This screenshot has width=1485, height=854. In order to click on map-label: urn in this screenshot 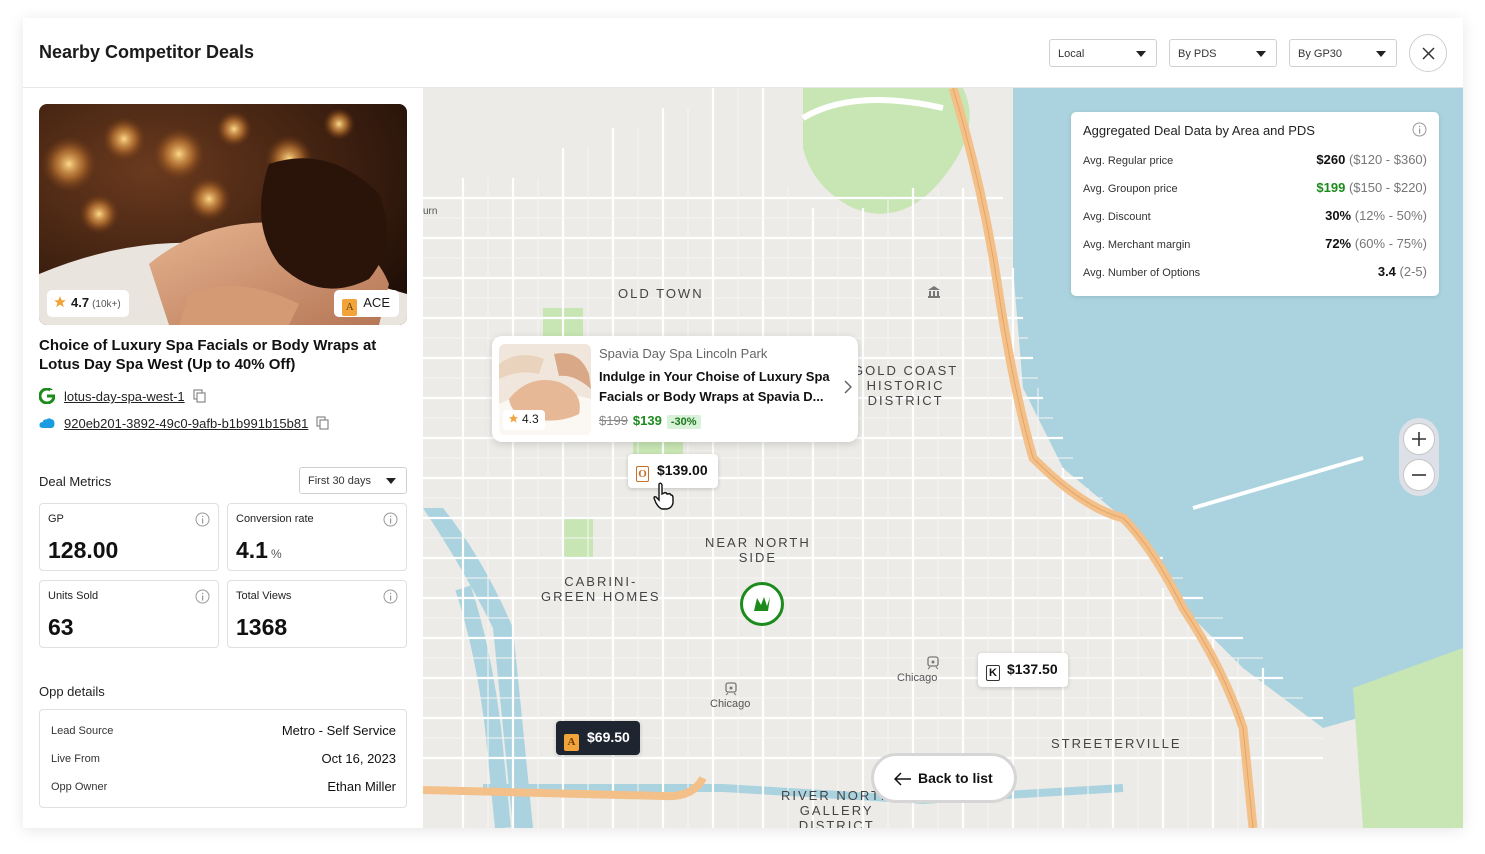, I will do `click(430, 211)`.